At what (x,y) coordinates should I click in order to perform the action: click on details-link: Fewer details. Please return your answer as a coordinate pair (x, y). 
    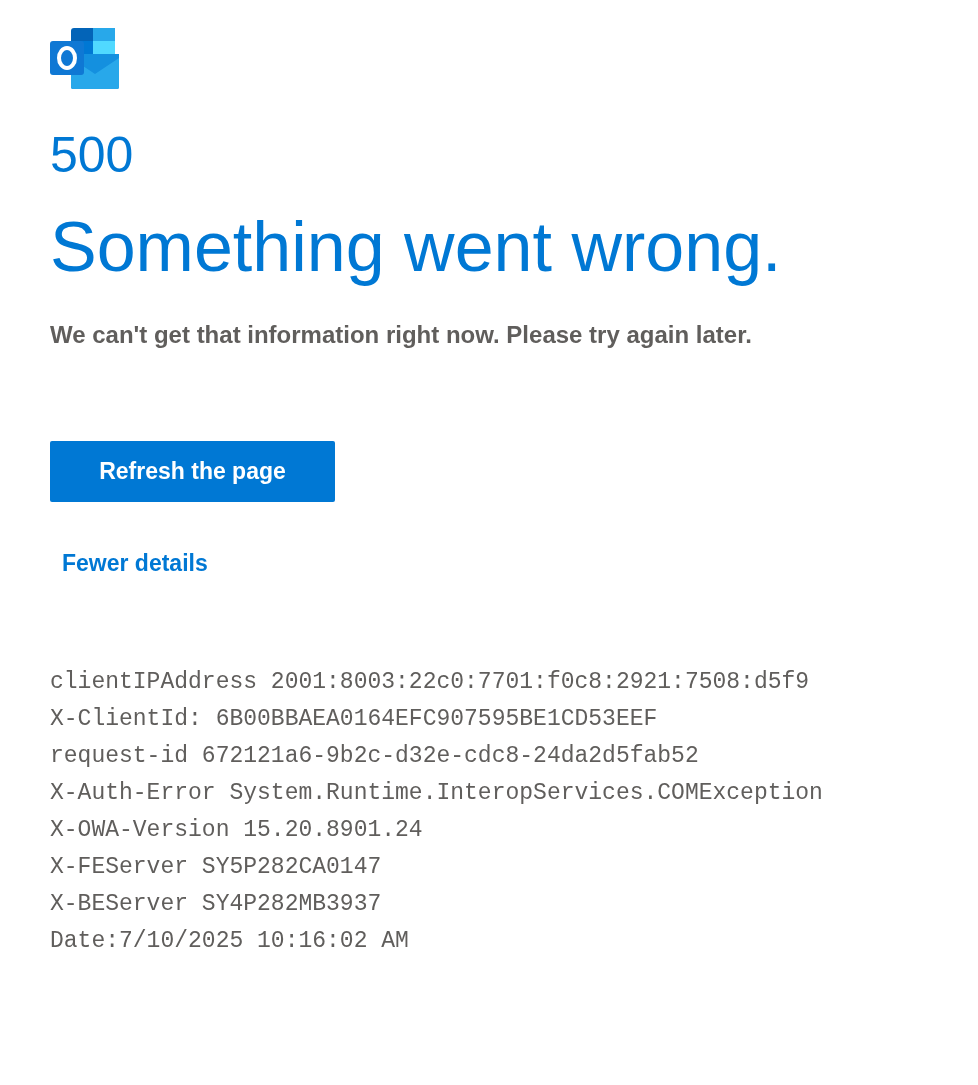
    Looking at the image, I should click on (135, 563).